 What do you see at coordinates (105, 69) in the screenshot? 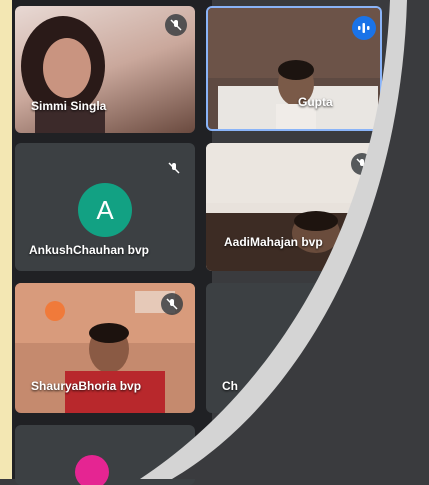
I see `participant-tile-simmi-singla: Simmi Singla` at bounding box center [105, 69].